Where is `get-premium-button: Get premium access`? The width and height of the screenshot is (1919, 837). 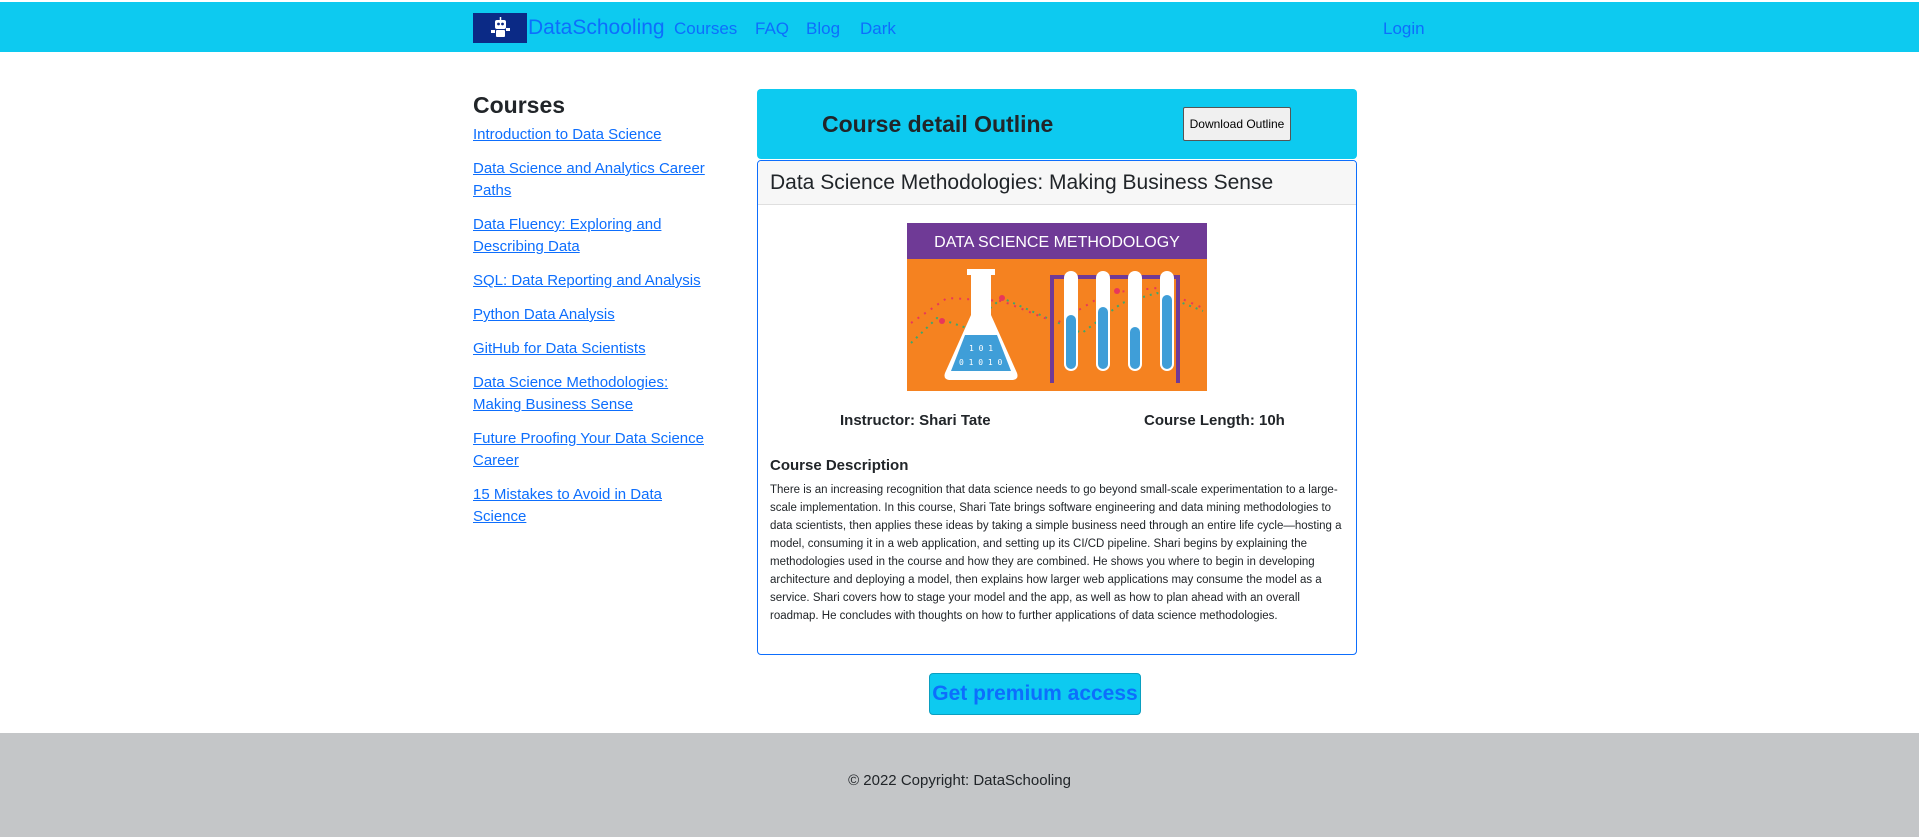
get-premium-button: Get premium access is located at coordinates (1035, 694).